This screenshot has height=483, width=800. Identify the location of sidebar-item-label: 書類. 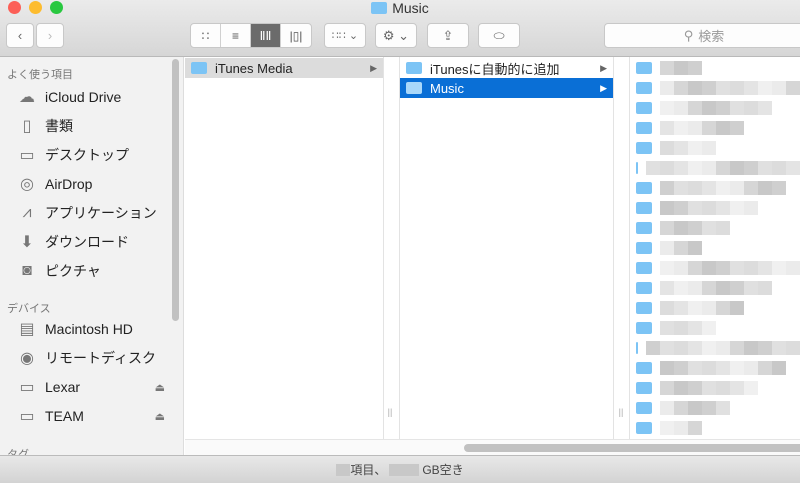
(59, 126).